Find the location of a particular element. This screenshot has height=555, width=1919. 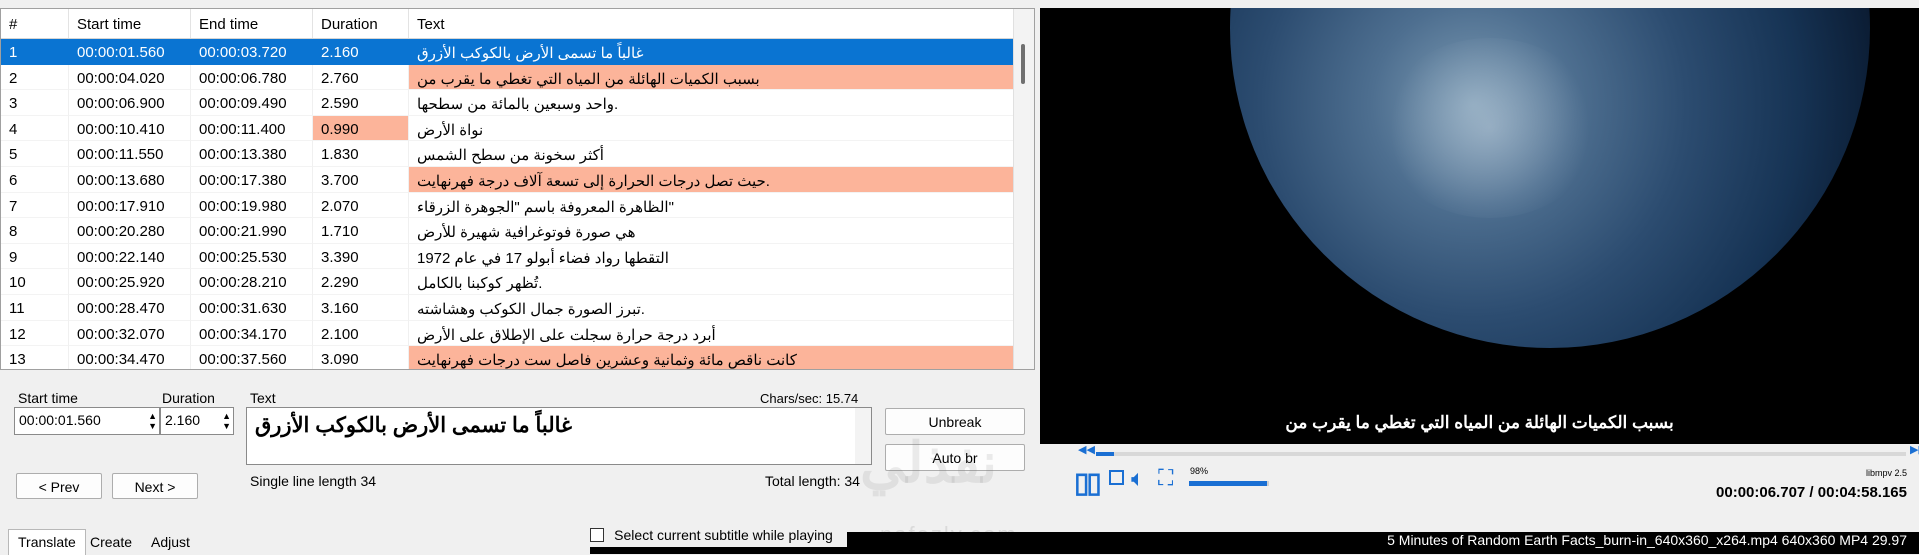

select-subtitle-option: Select current subtitle while playing is located at coordinates (718, 537).